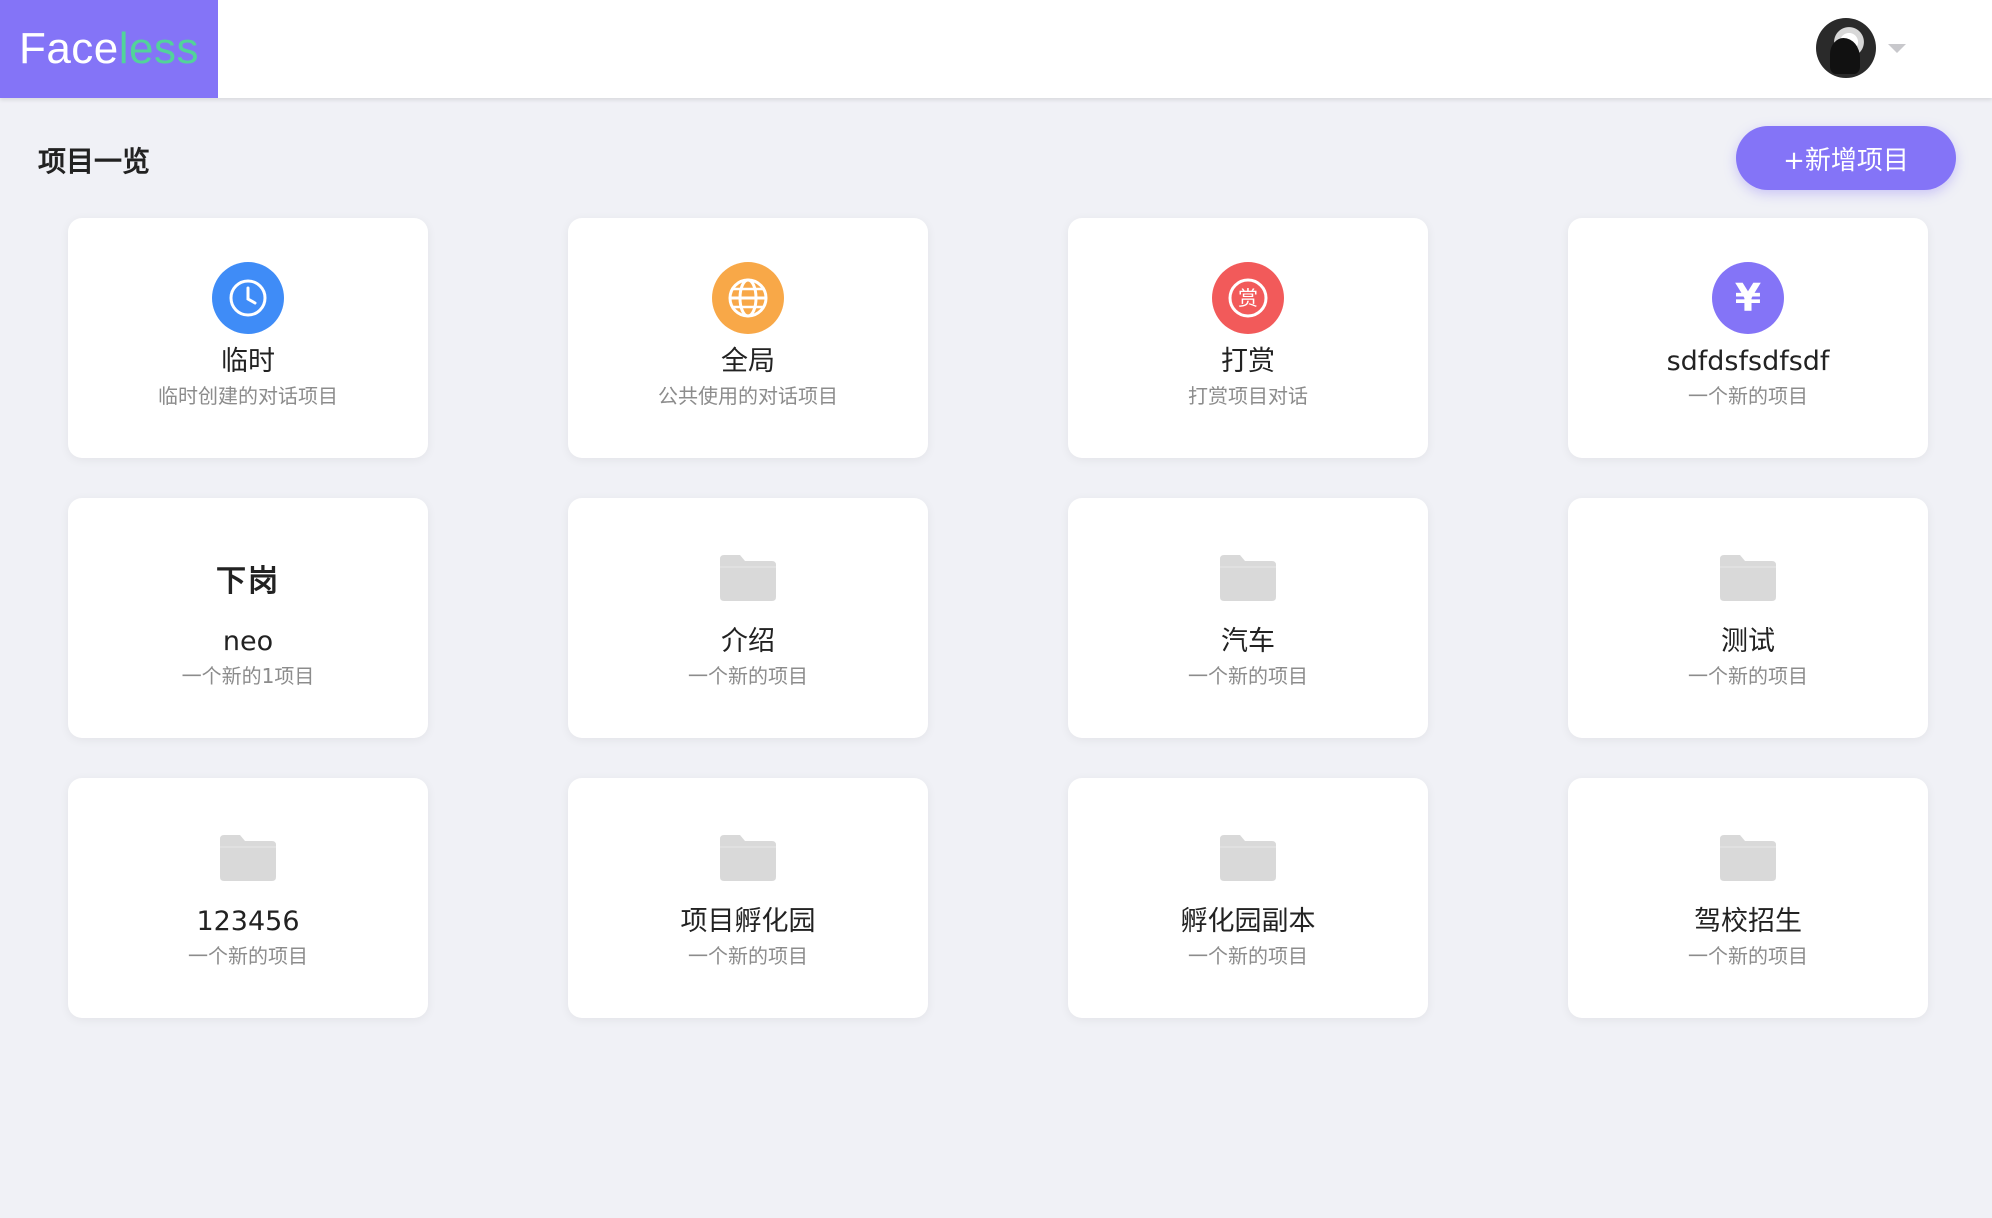  Describe the element at coordinates (159, 48) in the screenshot. I see `logo-text-less: less` at that location.